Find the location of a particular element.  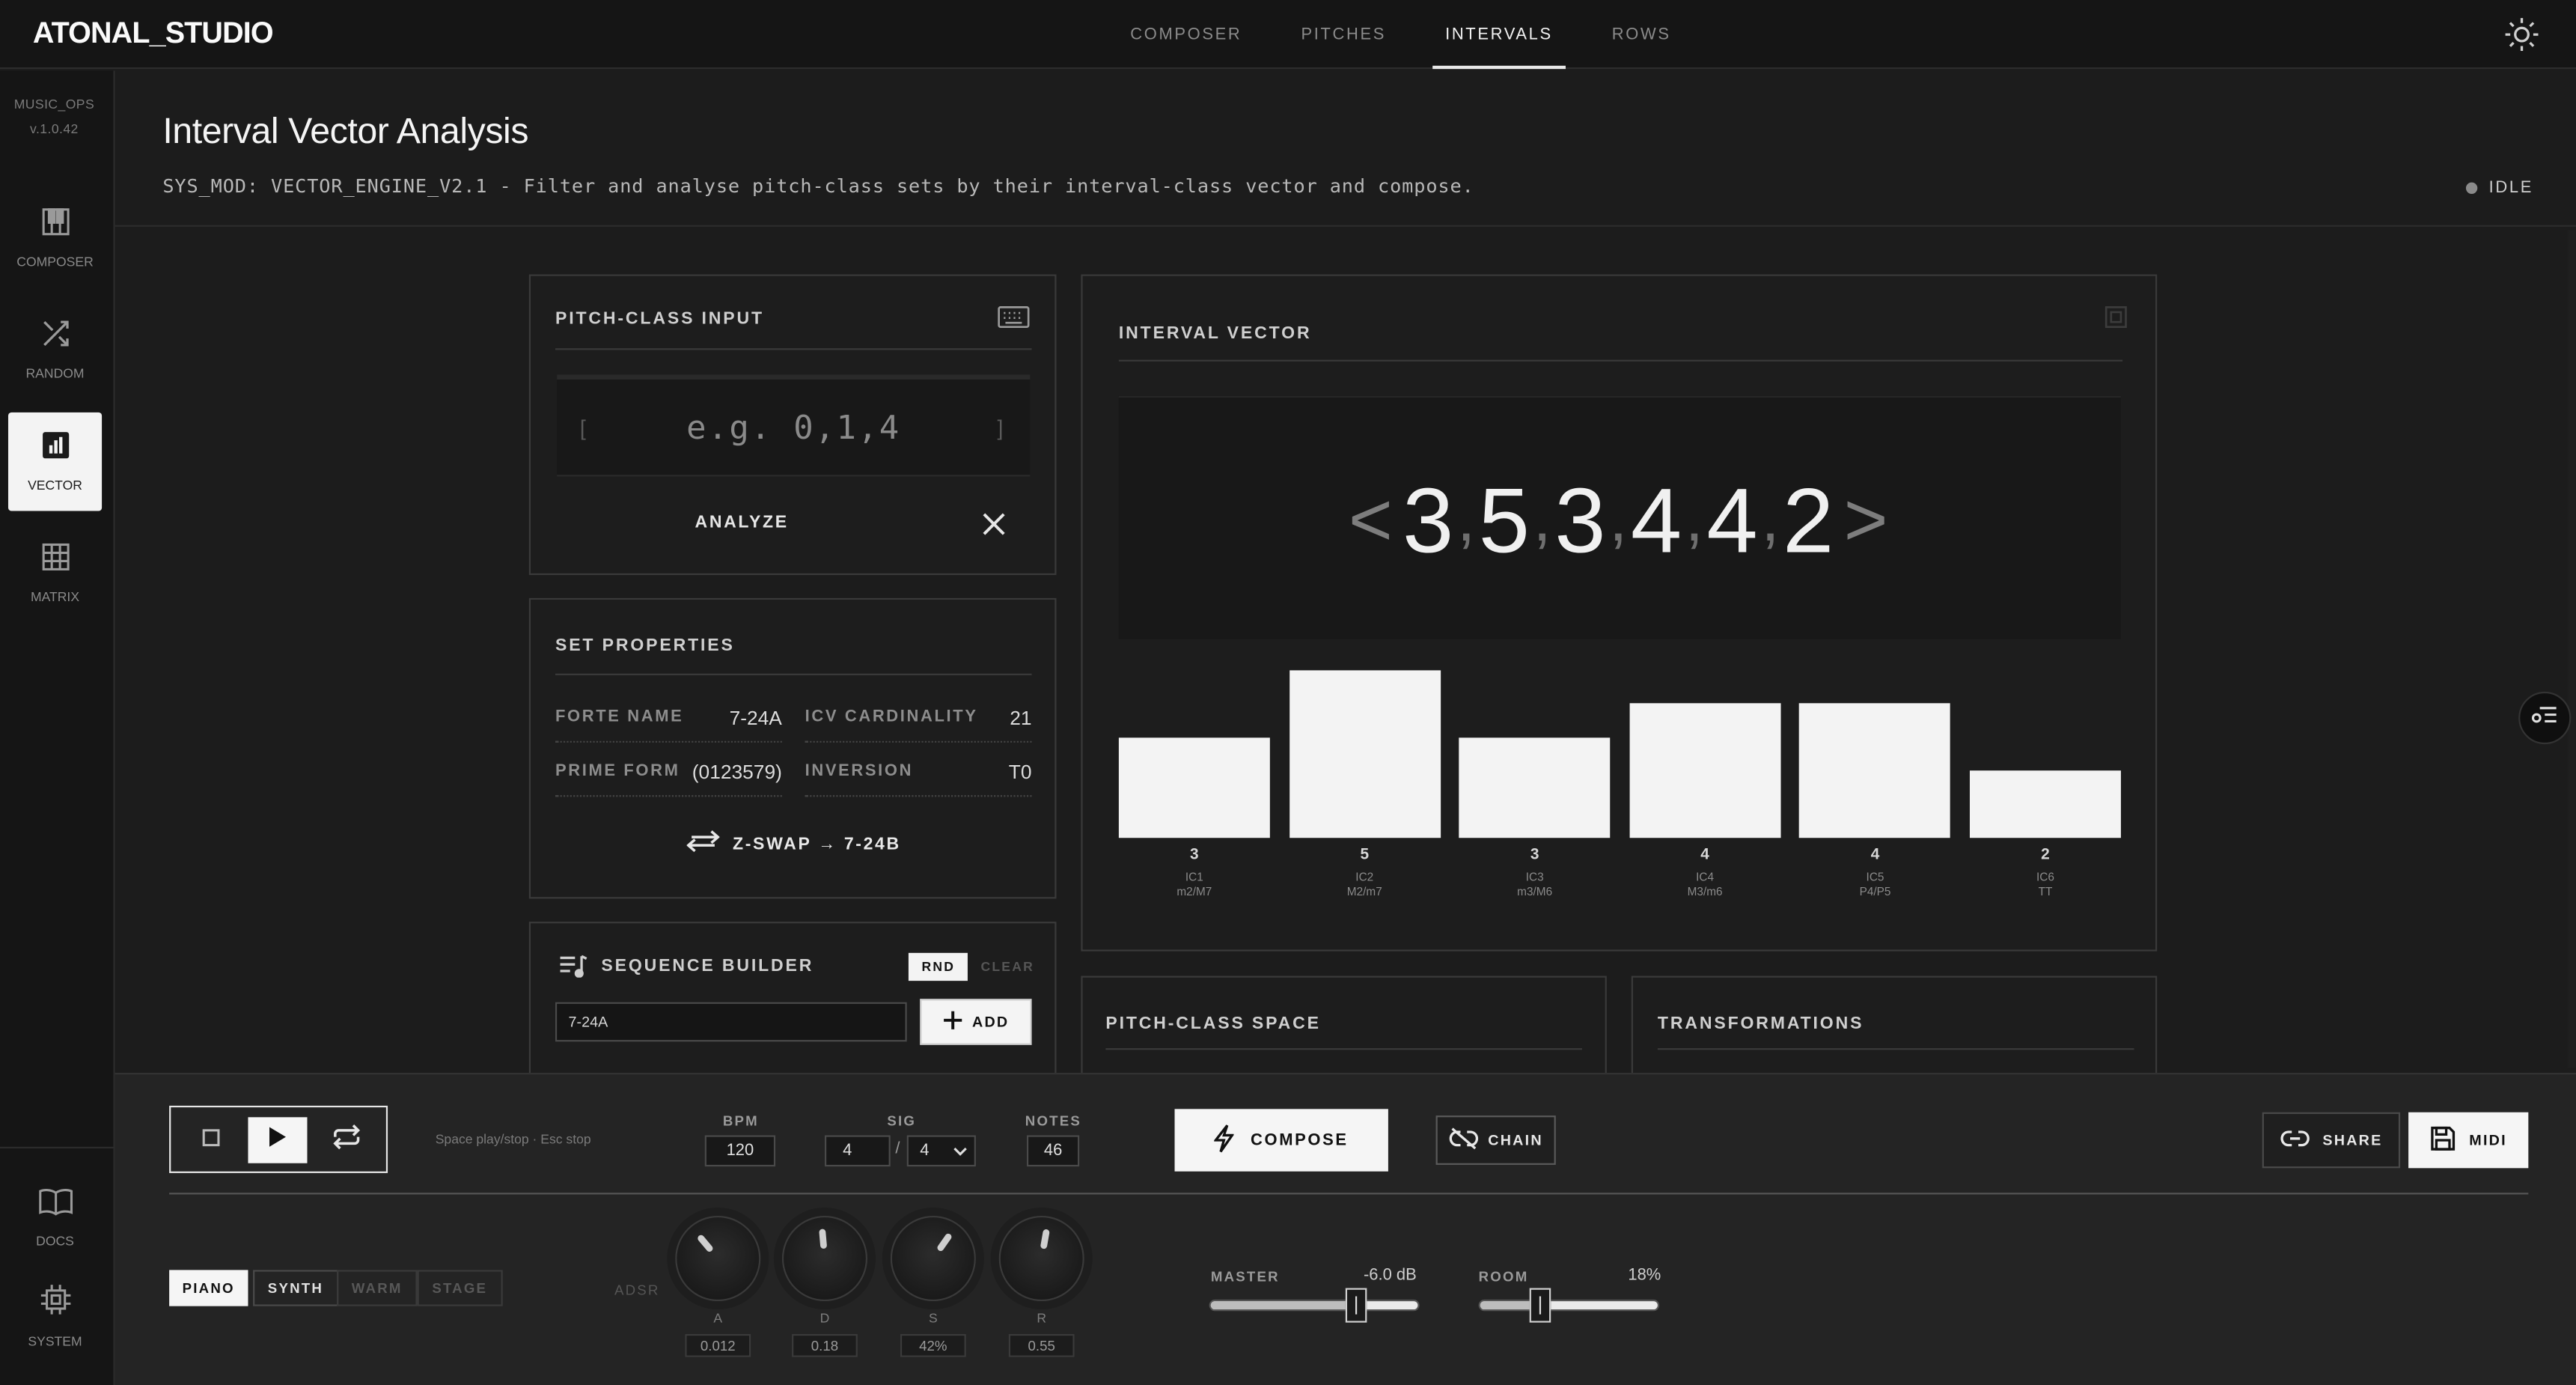

knob-value: 42% is located at coordinates (933, 1345).